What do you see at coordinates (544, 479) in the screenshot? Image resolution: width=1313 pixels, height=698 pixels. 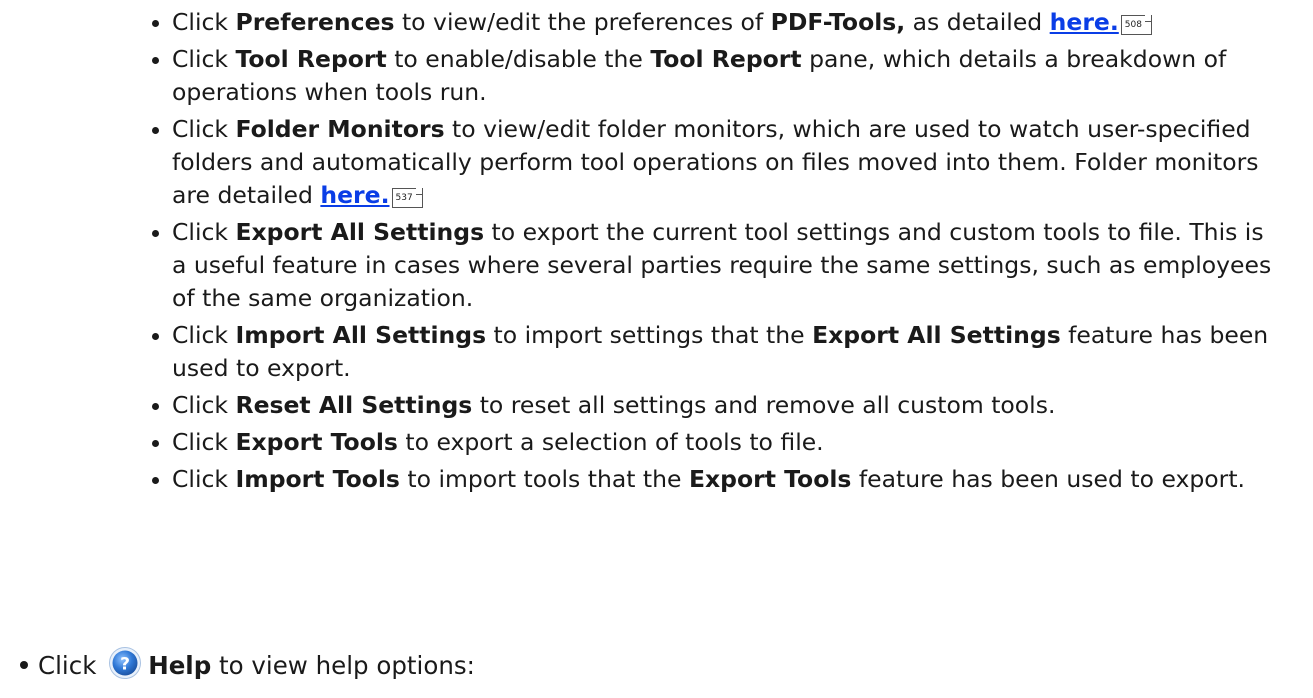 I see `item-text: to import tools that the` at bounding box center [544, 479].